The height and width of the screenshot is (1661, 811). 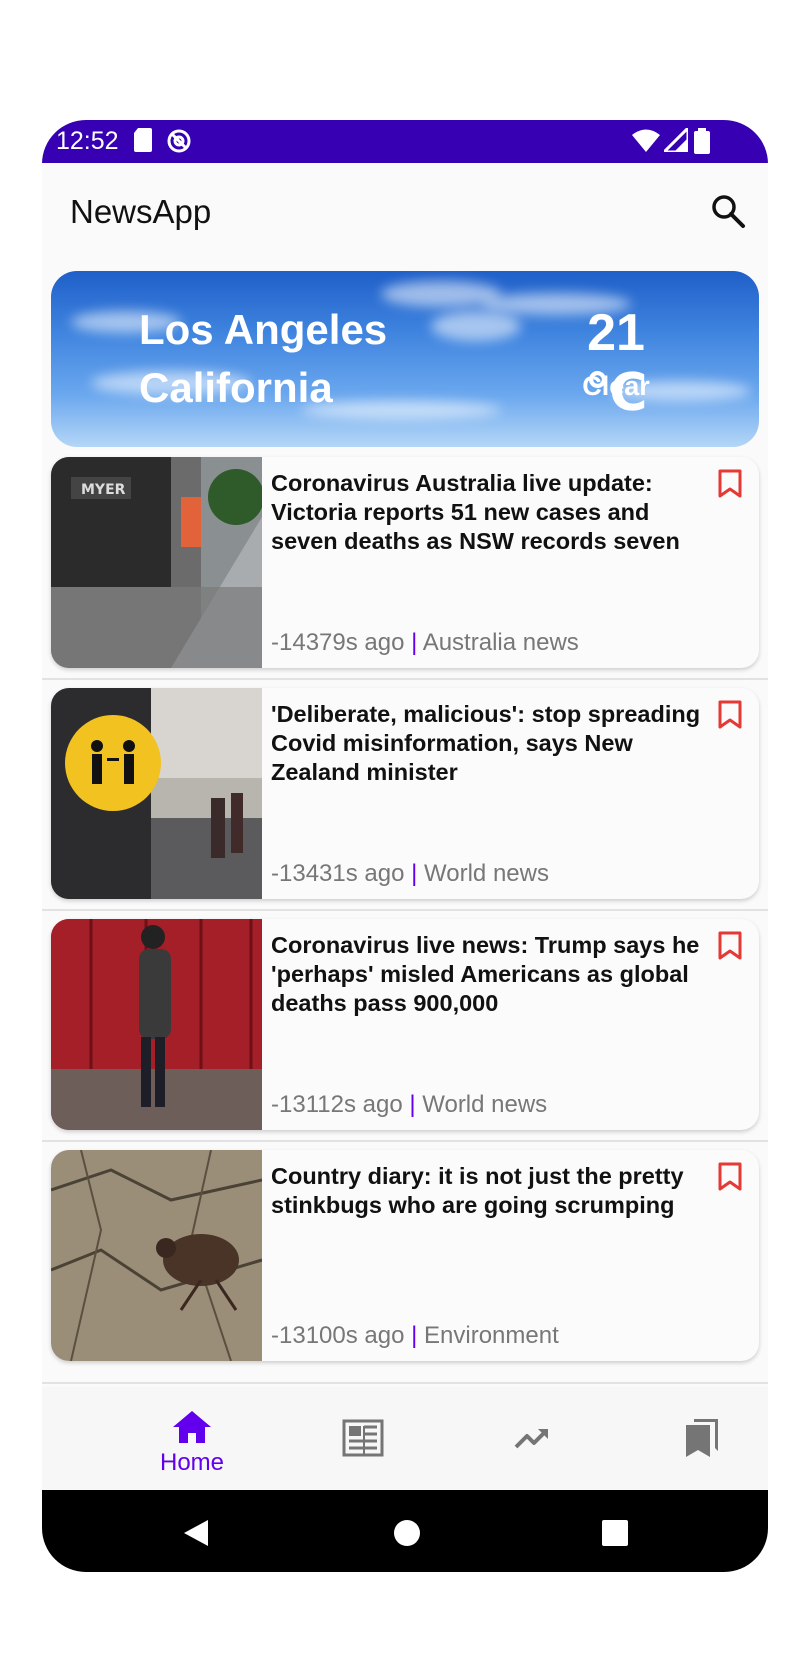 What do you see at coordinates (646, 140) in the screenshot?
I see `wifi-icon` at bounding box center [646, 140].